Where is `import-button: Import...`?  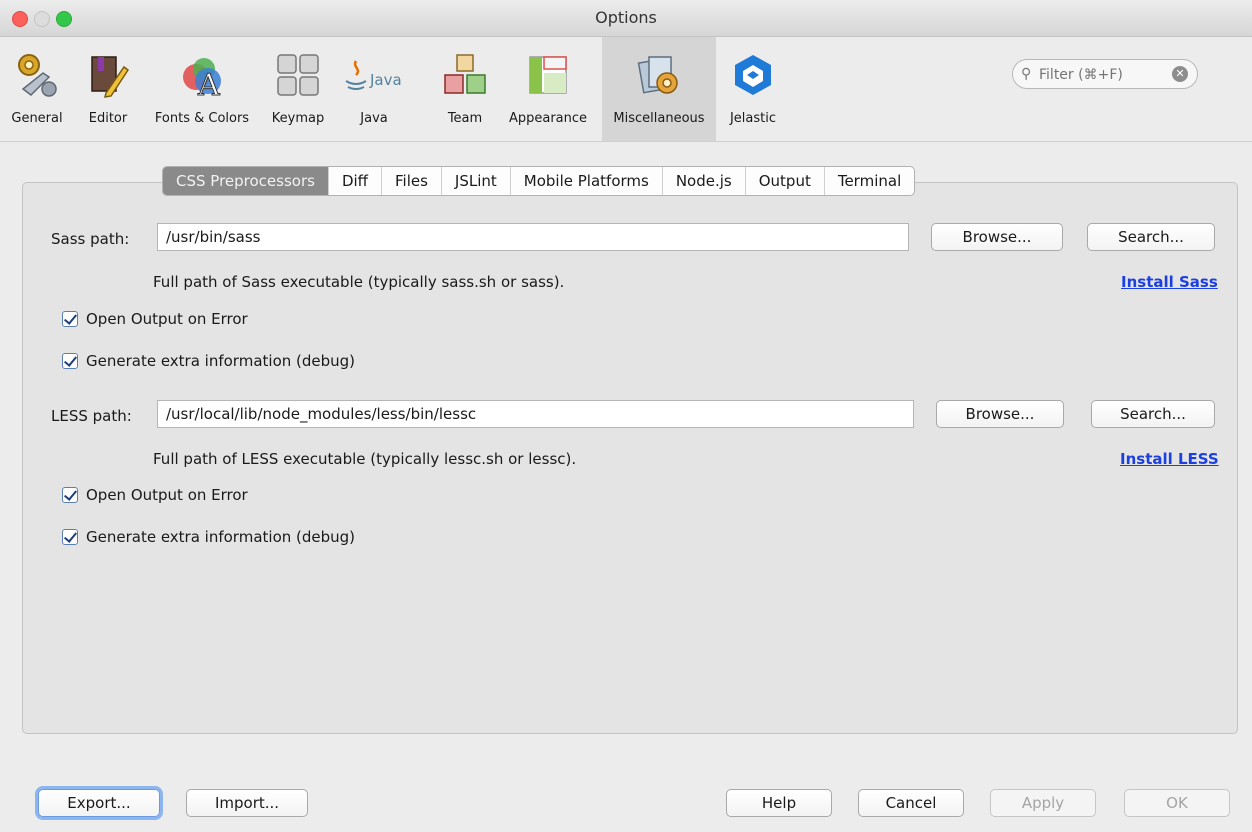 import-button: Import... is located at coordinates (247, 803).